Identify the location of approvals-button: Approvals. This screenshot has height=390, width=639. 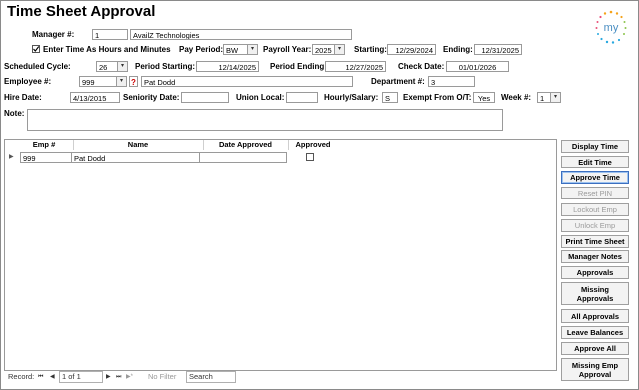
(595, 272).